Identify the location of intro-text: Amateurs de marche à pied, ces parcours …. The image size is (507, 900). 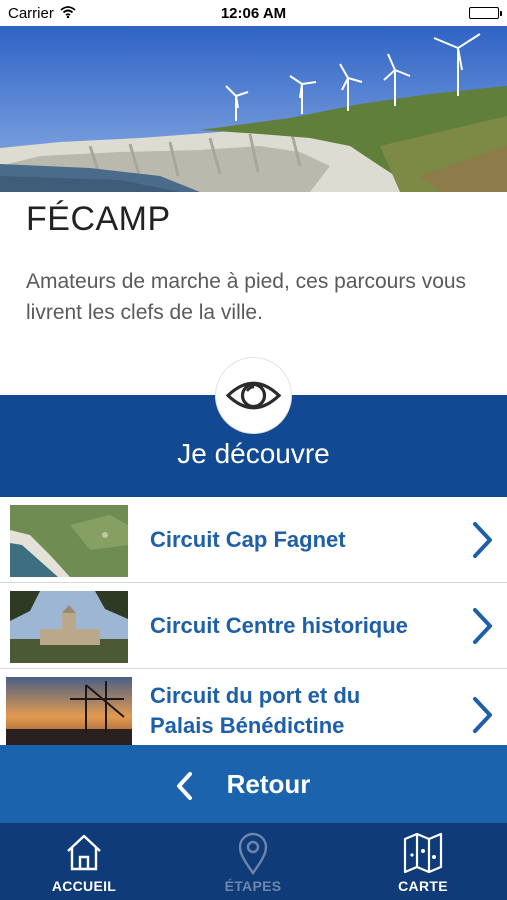
(246, 297).